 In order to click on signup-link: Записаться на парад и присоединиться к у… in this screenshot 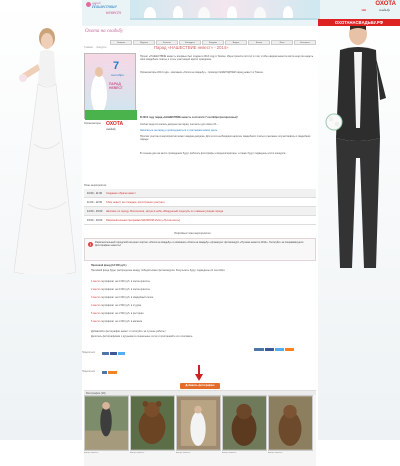, I will do `click(228, 131)`.